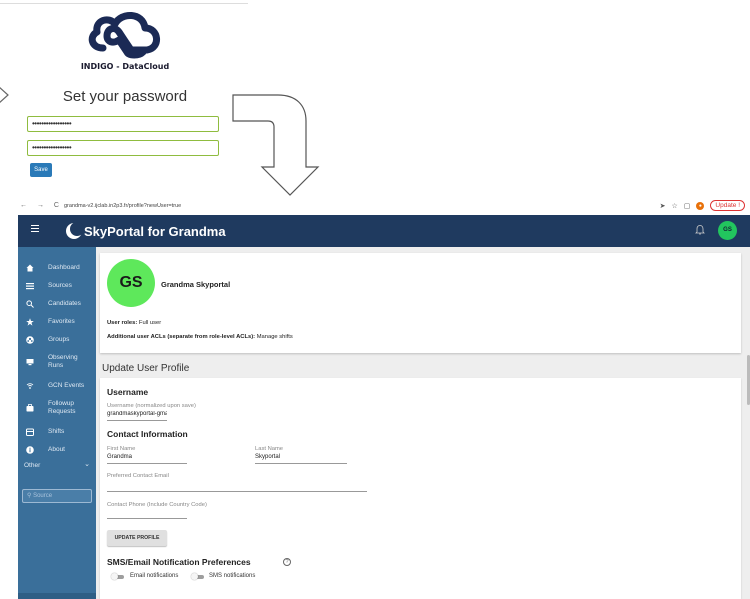 This screenshot has height=599, width=750. What do you see at coordinates (146, 368) in the screenshot?
I see `section-title: Update User Profile` at bounding box center [146, 368].